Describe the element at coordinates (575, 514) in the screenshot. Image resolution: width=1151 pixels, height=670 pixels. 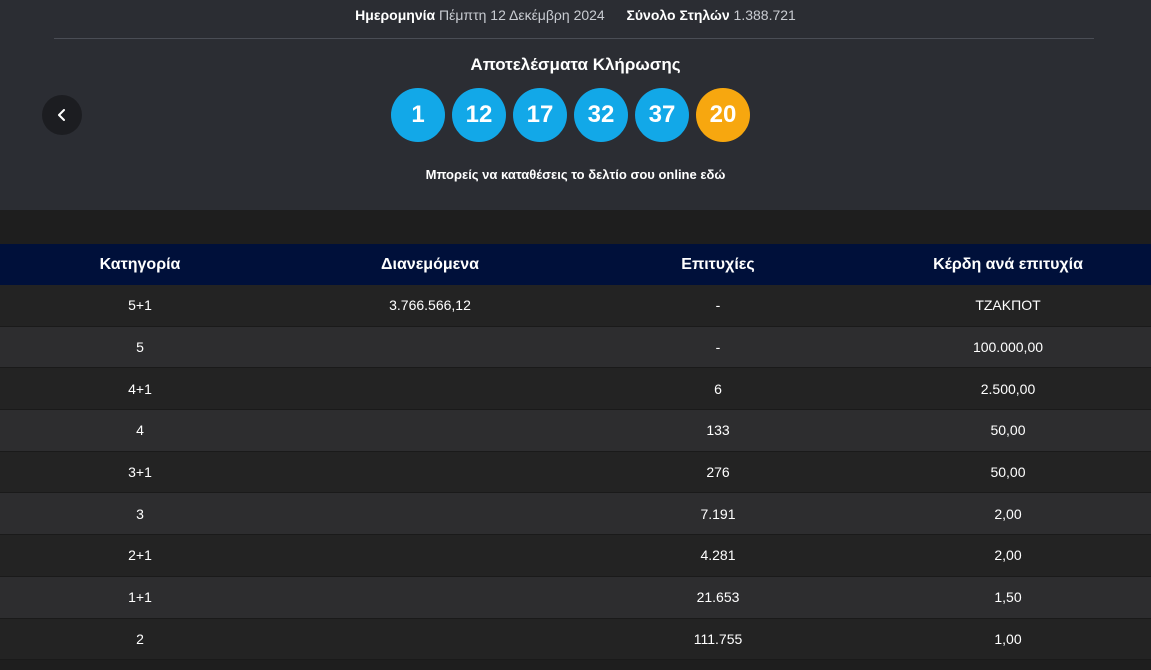
I see `table-row: 3 7.191 2,00` at that location.